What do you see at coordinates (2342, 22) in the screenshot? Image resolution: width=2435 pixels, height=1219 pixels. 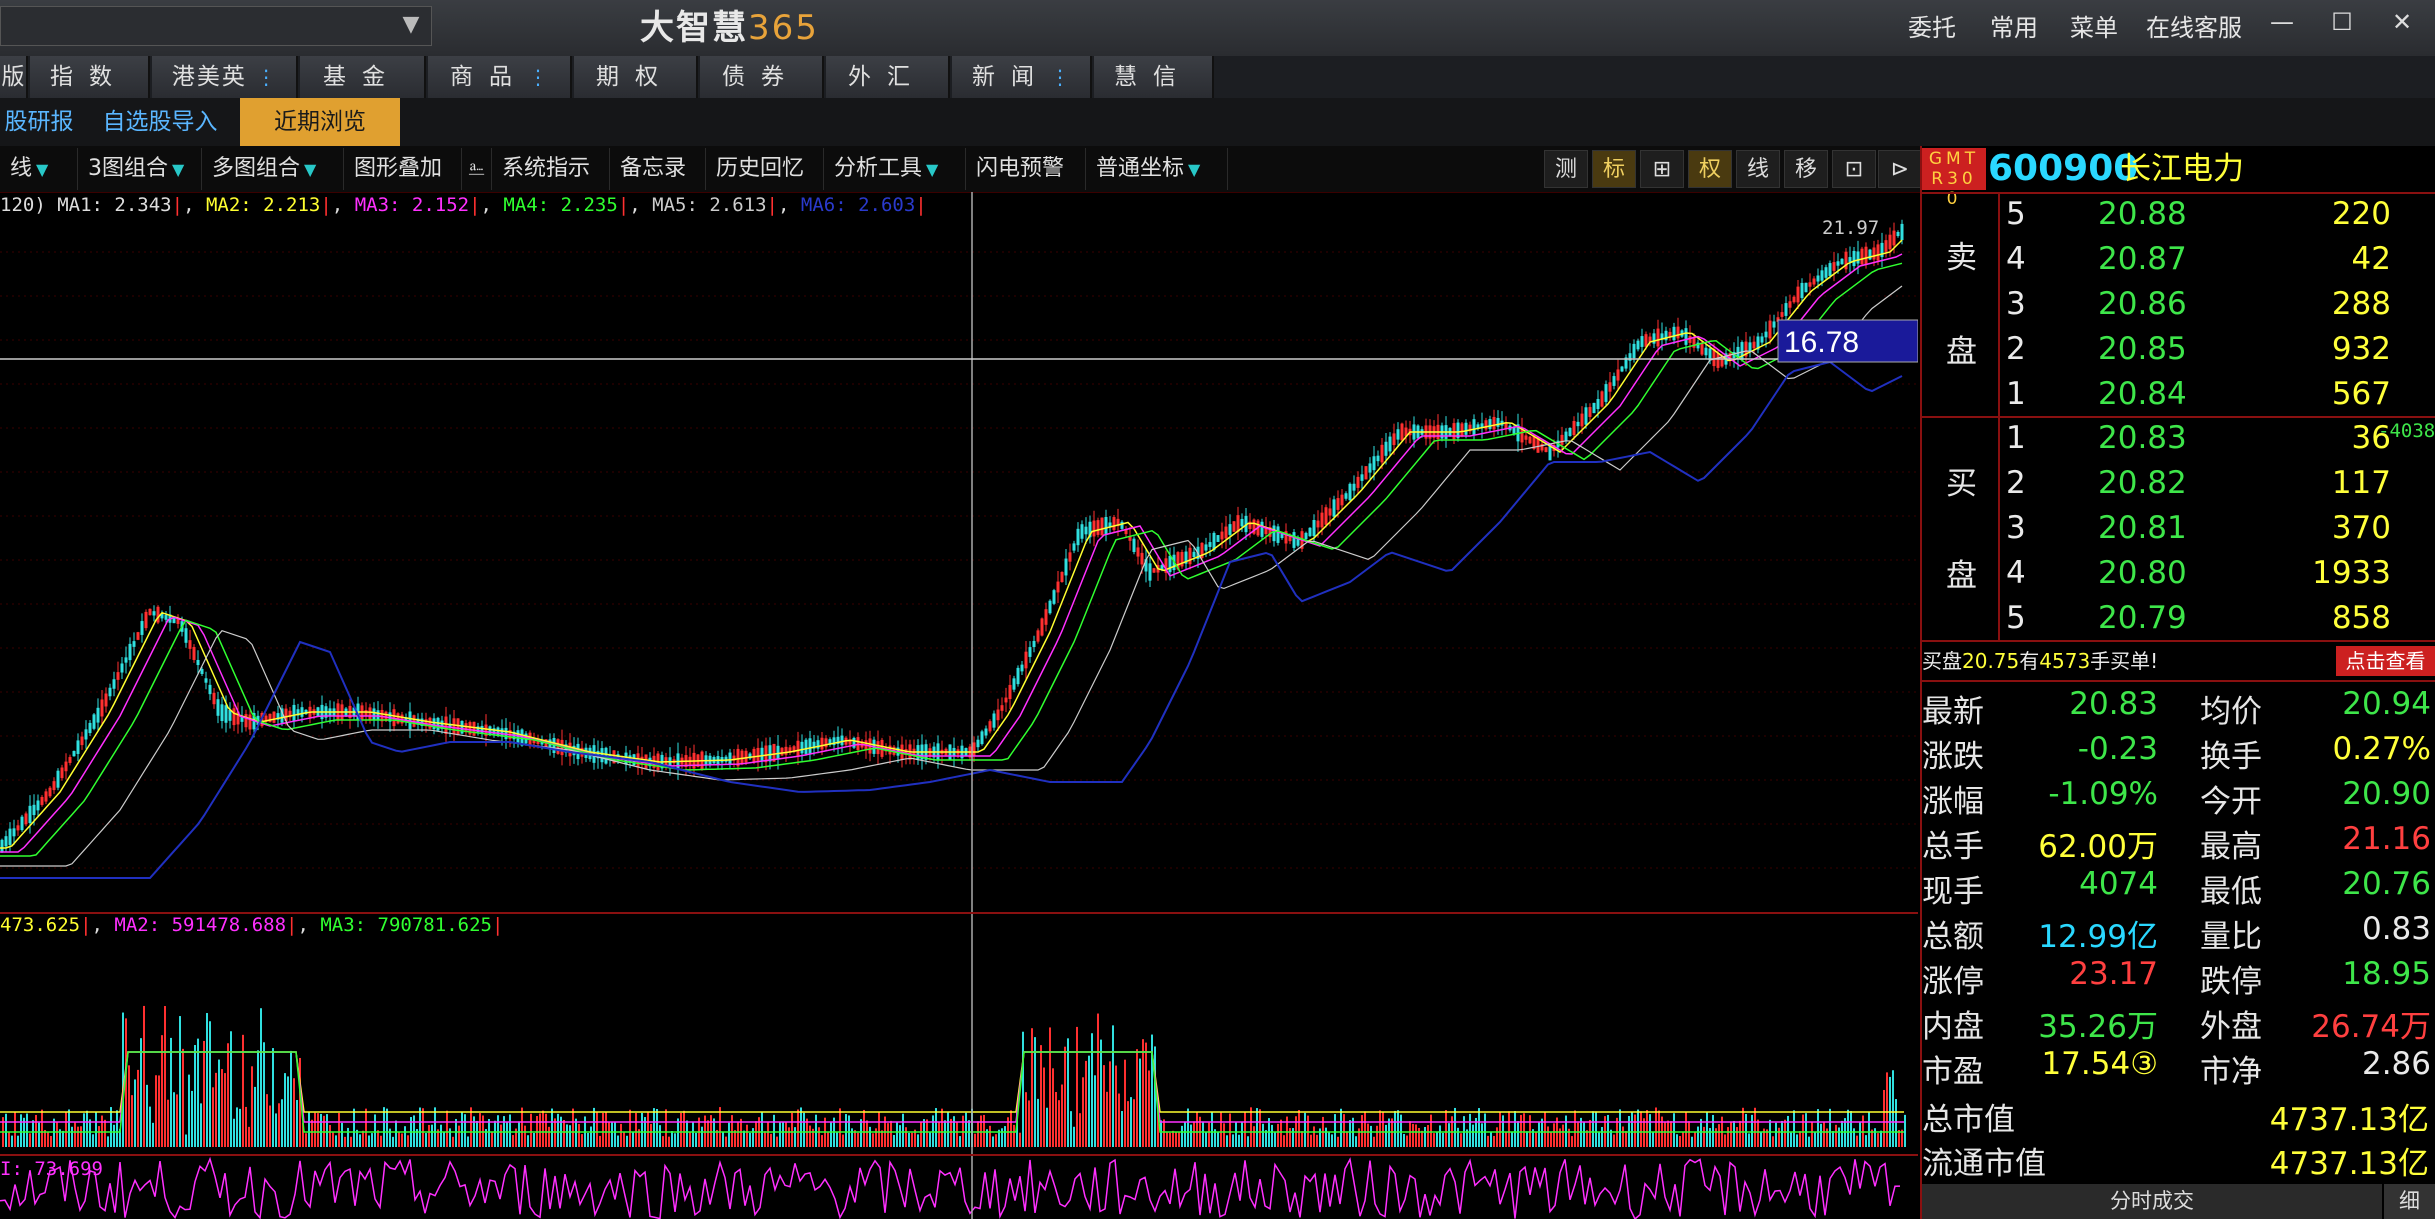 I see `maximize-icon: ☐` at bounding box center [2342, 22].